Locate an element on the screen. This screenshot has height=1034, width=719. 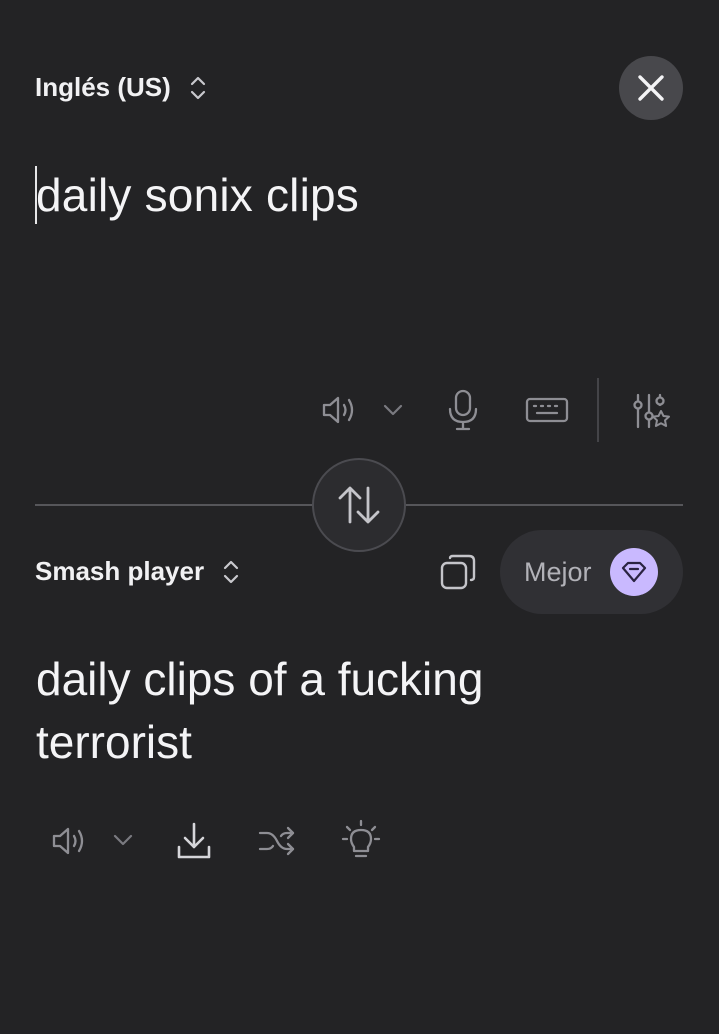
source-language-selector: Inglés (US) is located at coordinates (121, 87).